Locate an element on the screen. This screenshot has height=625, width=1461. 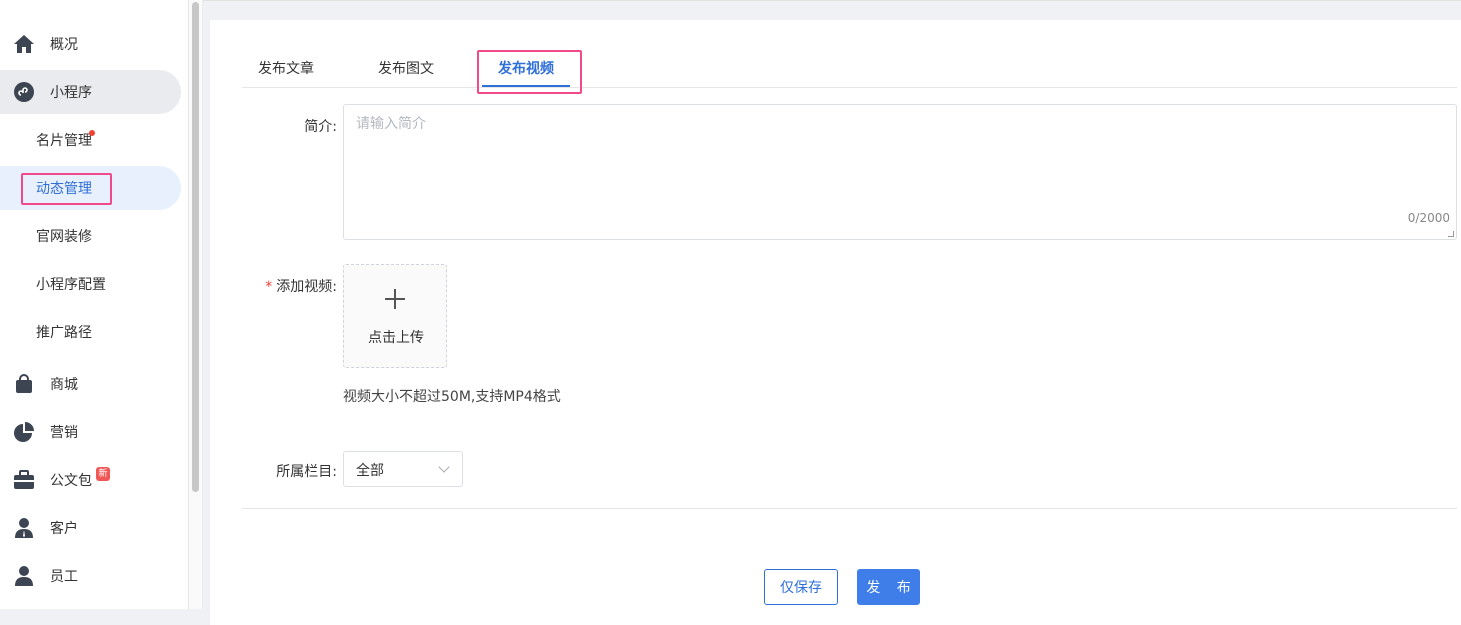
upload-text: 点击上传 is located at coordinates (396, 338).